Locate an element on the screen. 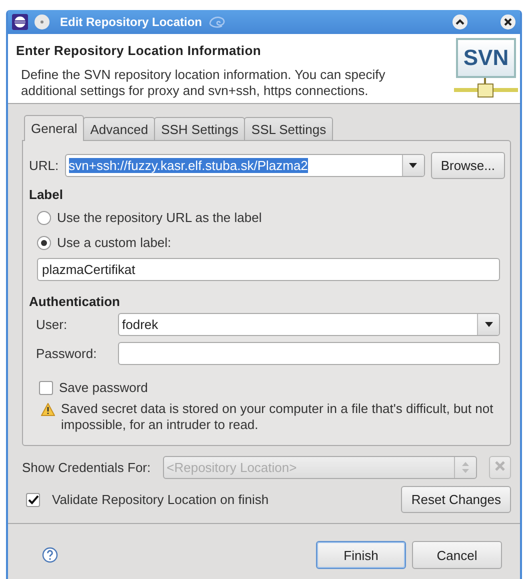  page-title: Enter Repository Location Information is located at coordinates (139, 50).